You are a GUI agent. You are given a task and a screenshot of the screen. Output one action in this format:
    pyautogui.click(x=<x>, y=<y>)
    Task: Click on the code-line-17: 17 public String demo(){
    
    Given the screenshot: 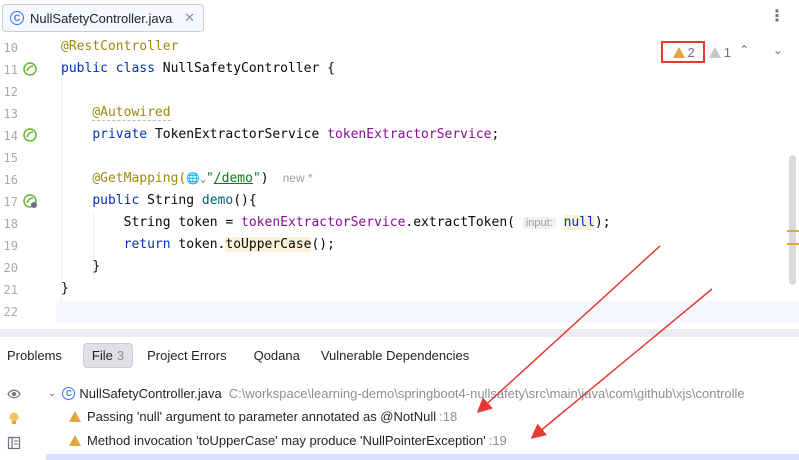 What is the action you would take?
    pyautogui.click(x=399, y=202)
    